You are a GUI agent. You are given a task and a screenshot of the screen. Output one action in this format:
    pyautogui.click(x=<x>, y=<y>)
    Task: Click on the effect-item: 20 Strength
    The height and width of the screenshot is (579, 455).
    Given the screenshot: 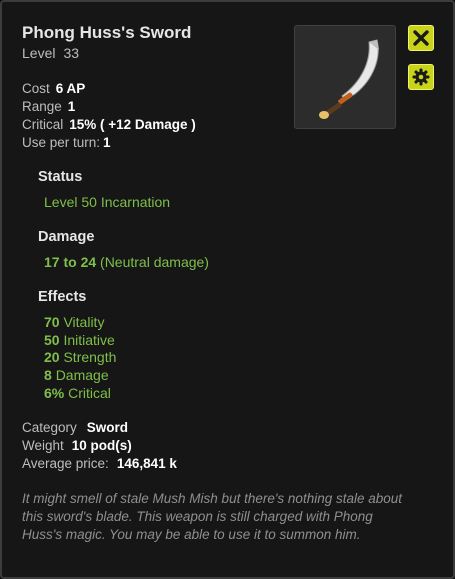 What is the action you would take?
    pyautogui.click(x=80, y=357)
    